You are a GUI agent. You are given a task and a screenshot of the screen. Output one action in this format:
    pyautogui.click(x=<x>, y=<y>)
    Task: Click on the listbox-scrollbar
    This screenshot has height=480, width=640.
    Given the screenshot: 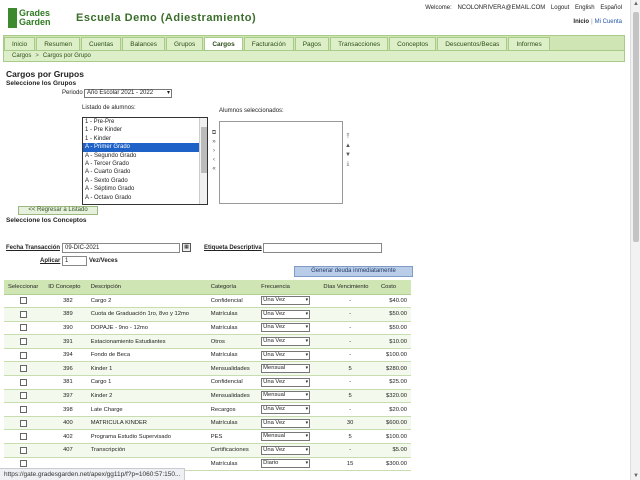 What is the action you would take?
    pyautogui.click(x=203, y=161)
    